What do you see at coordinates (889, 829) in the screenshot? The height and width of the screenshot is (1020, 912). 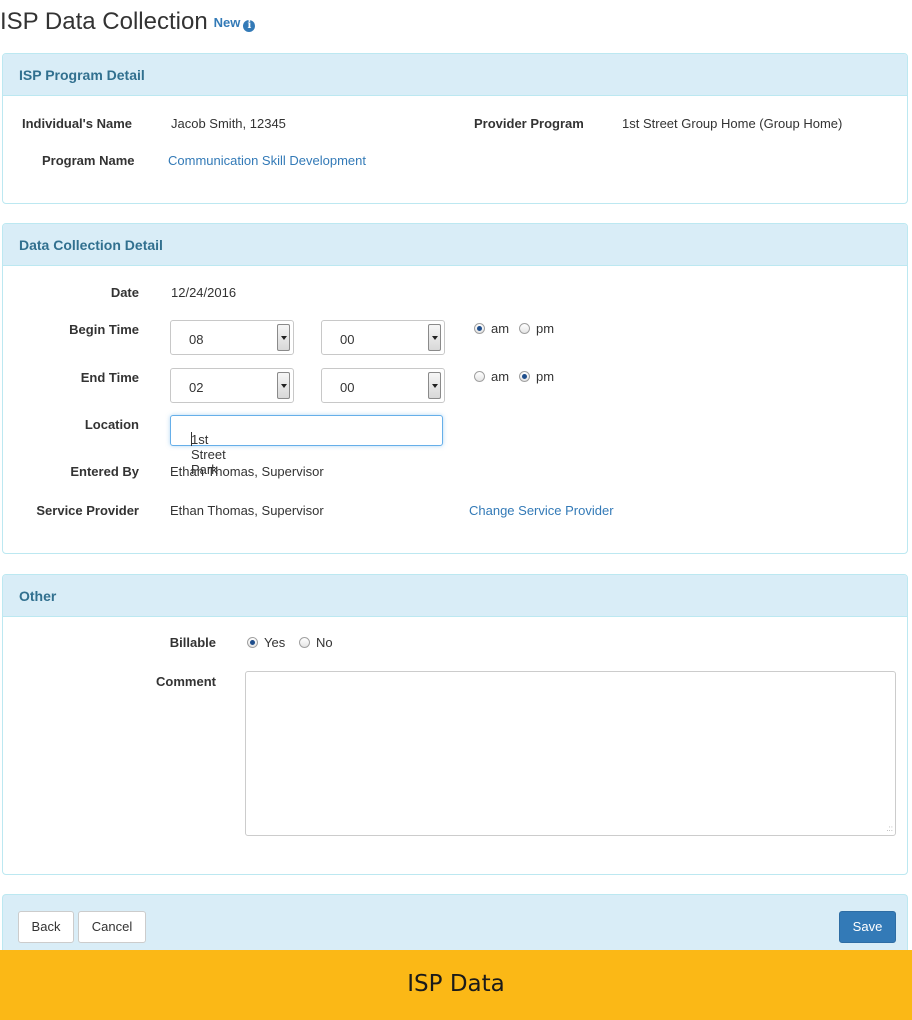 I see `resize-grip-icon: .::` at bounding box center [889, 829].